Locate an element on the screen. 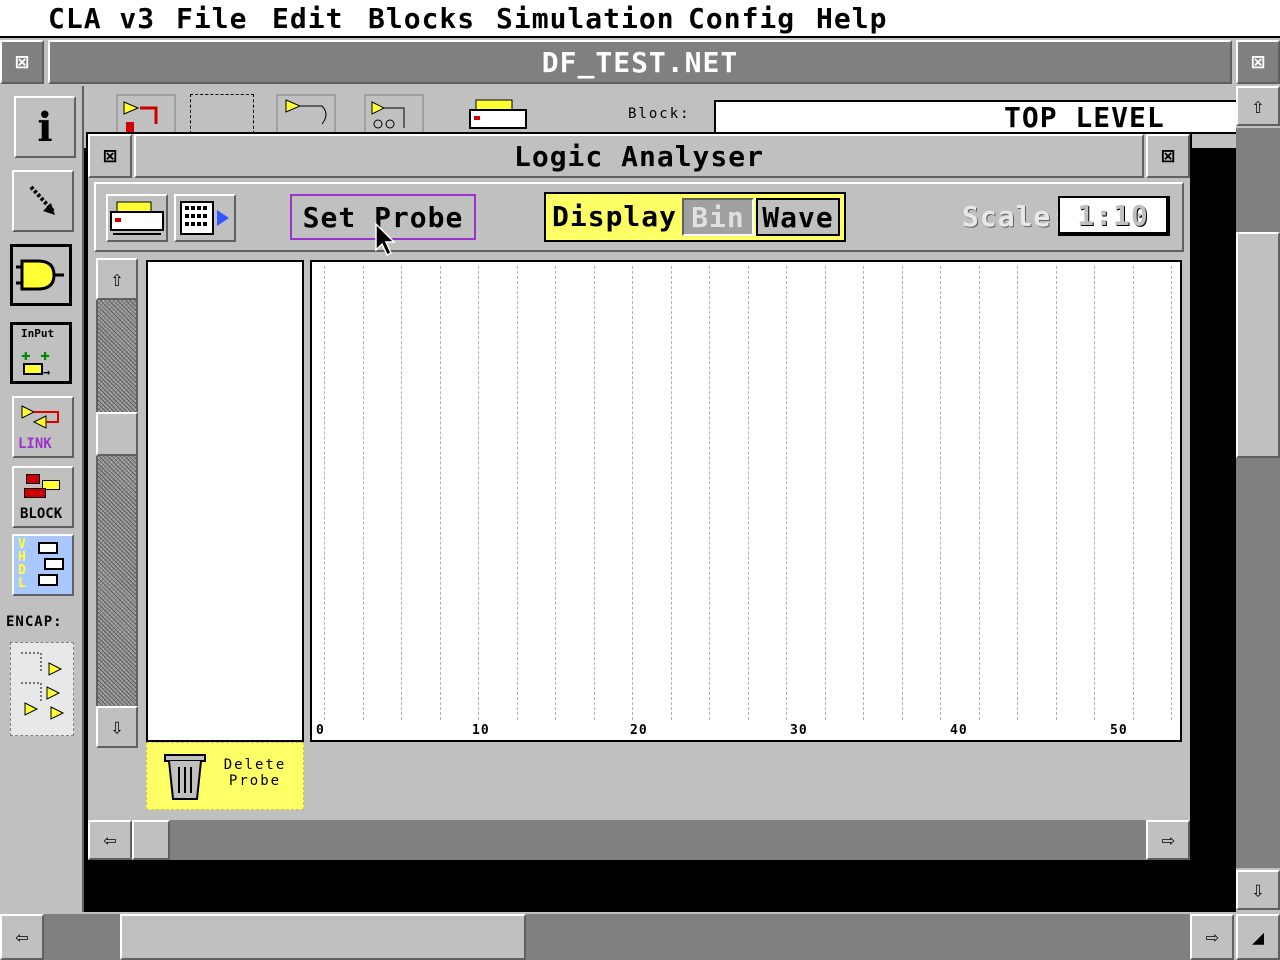  axis-tick: 10 is located at coordinates (481, 730).